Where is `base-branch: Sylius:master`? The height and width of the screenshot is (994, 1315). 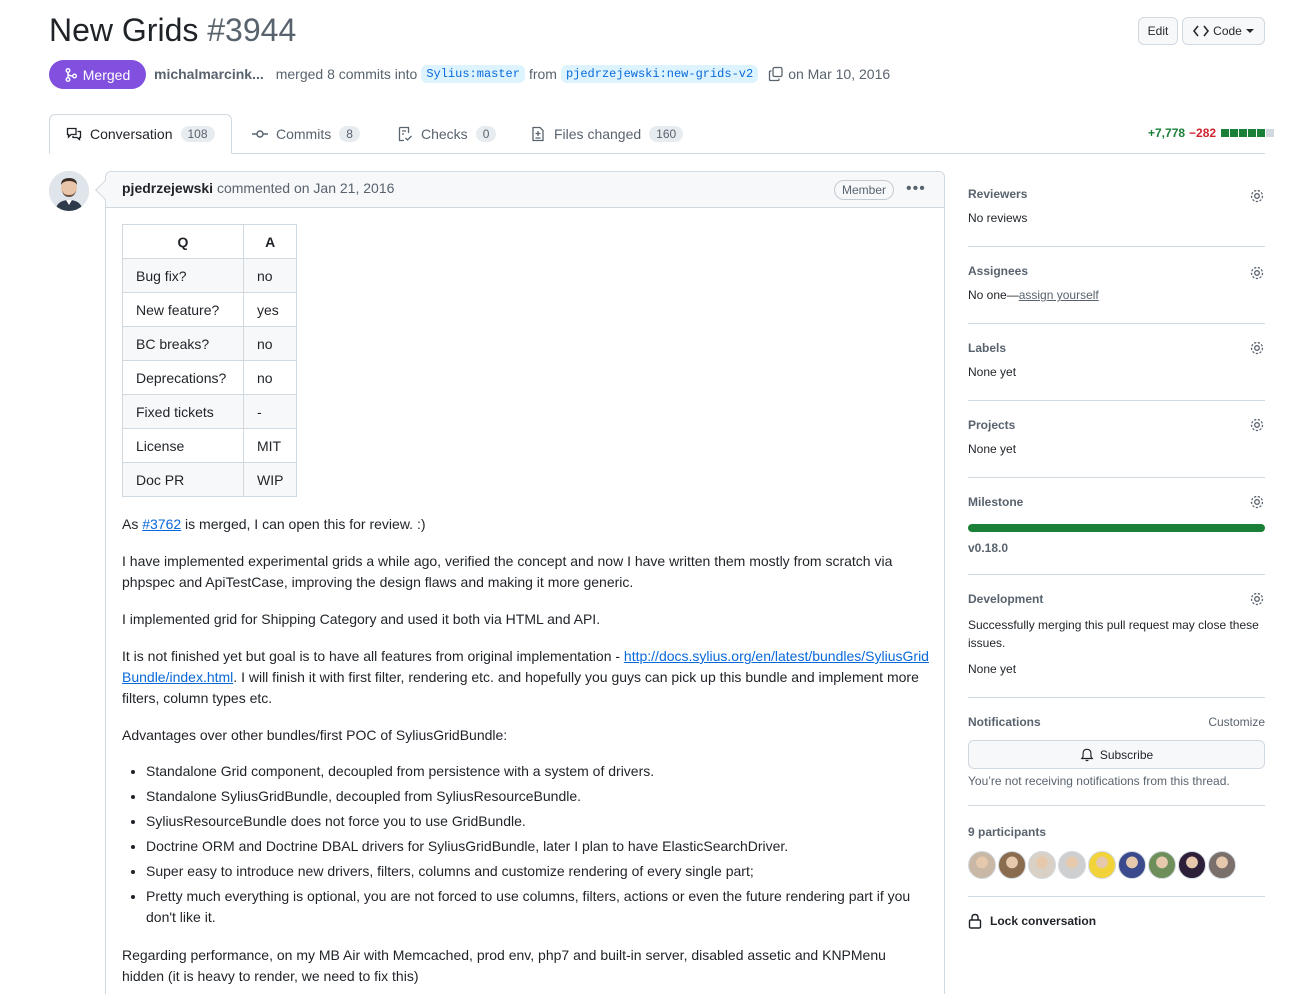
base-branch: Sylius:master is located at coordinates (473, 74).